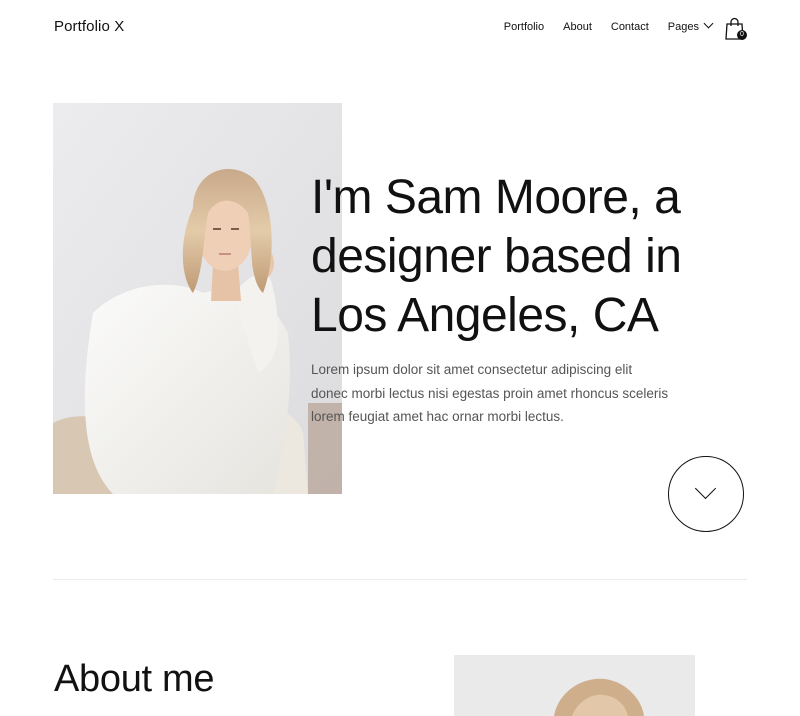 The height and width of the screenshot is (716, 800). What do you see at coordinates (400, 579) in the screenshot?
I see `section-divider` at bounding box center [400, 579].